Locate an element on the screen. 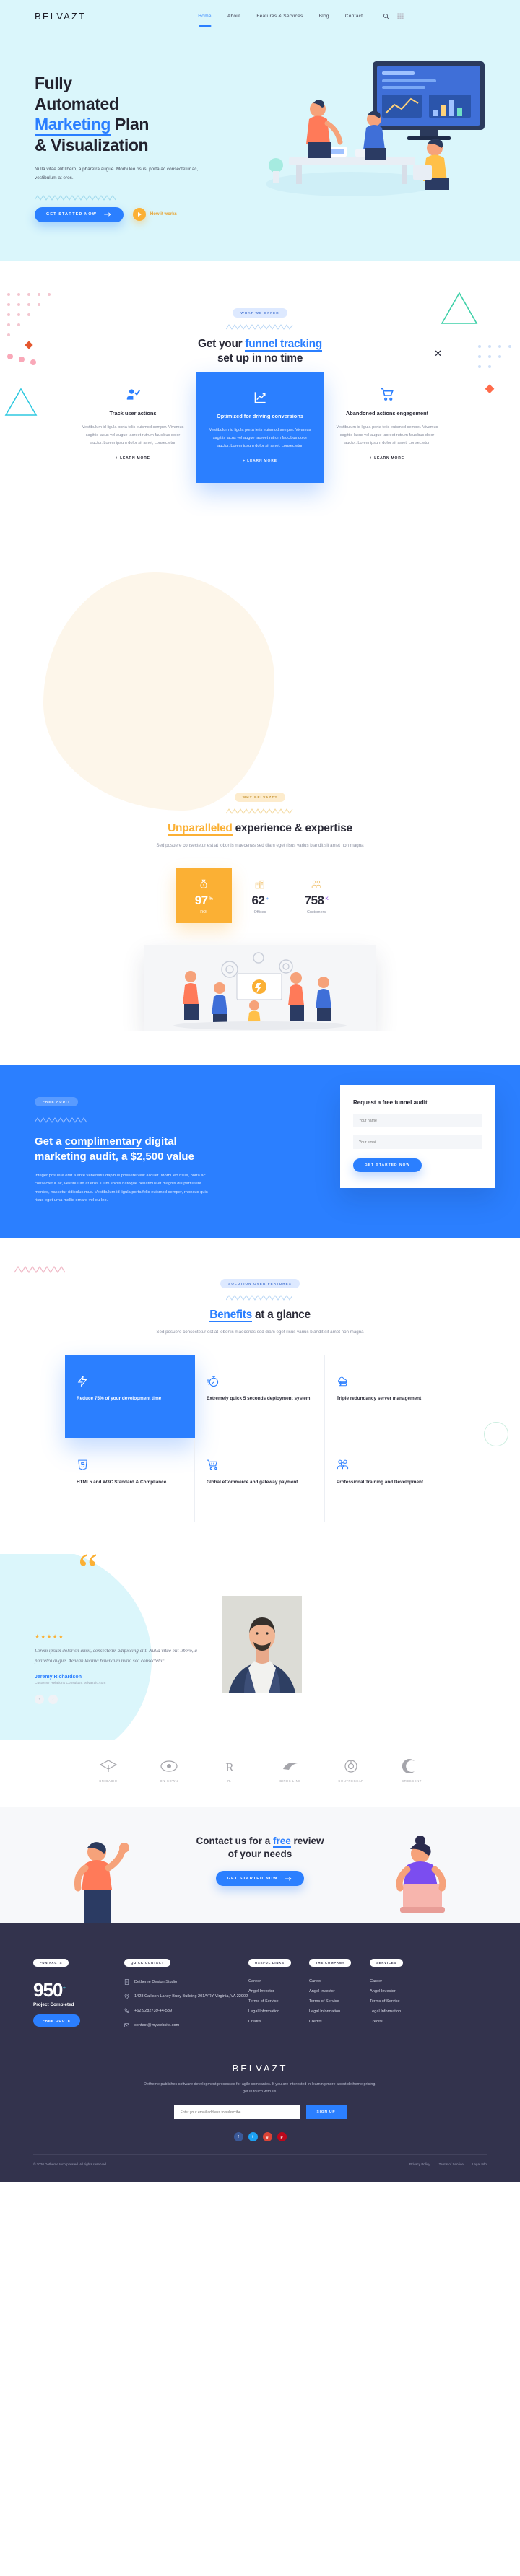  zigzag-decoration is located at coordinates (142, 196).